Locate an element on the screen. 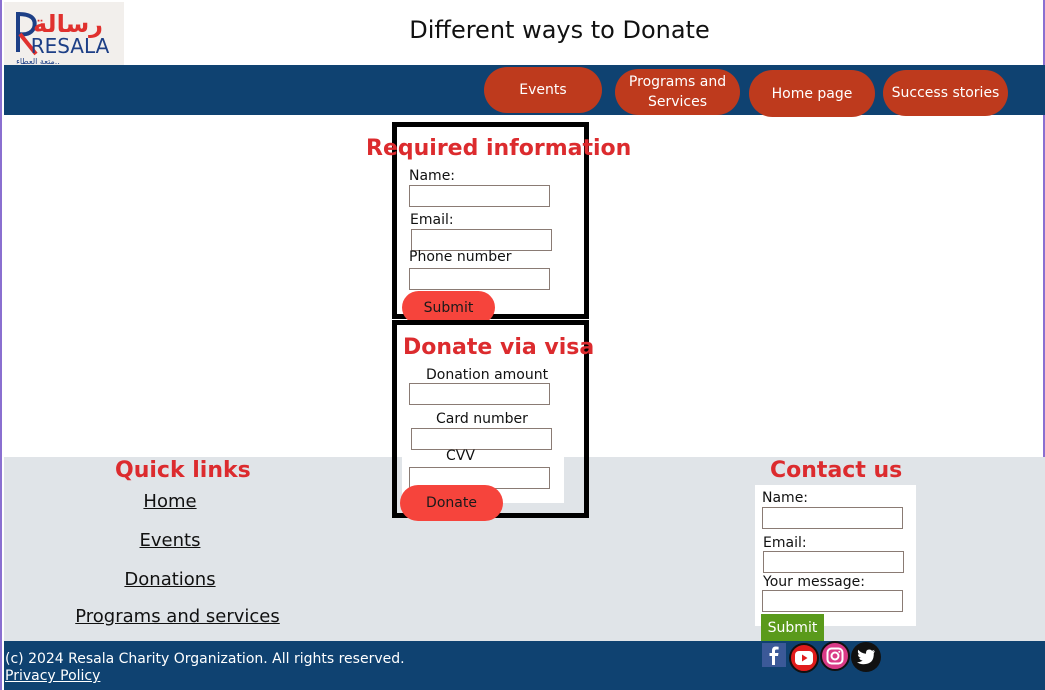  page-title: Different ways to Donate is located at coordinates (559, 30).